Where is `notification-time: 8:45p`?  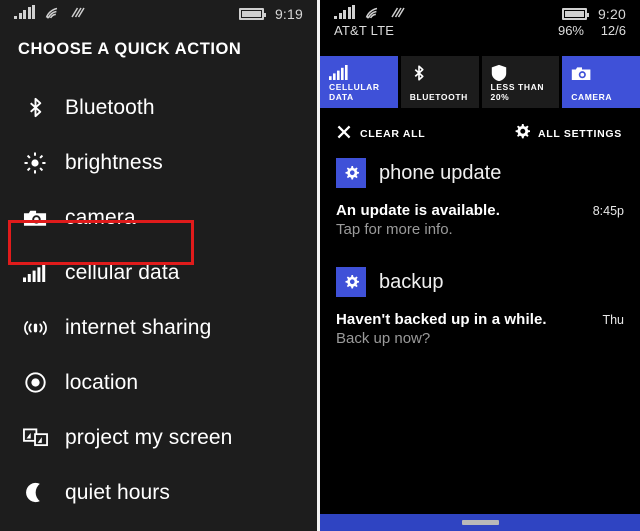 notification-time: 8:45p is located at coordinates (608, 211).